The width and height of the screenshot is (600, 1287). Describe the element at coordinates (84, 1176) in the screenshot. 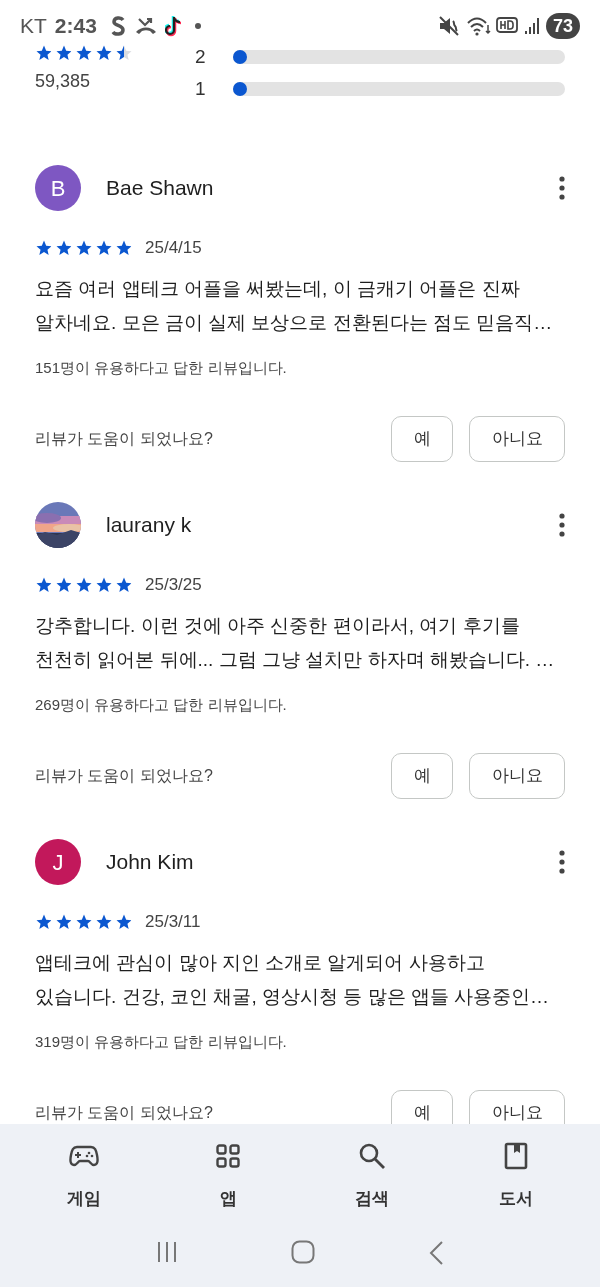

I see `nav-tab: 게임` at that location.